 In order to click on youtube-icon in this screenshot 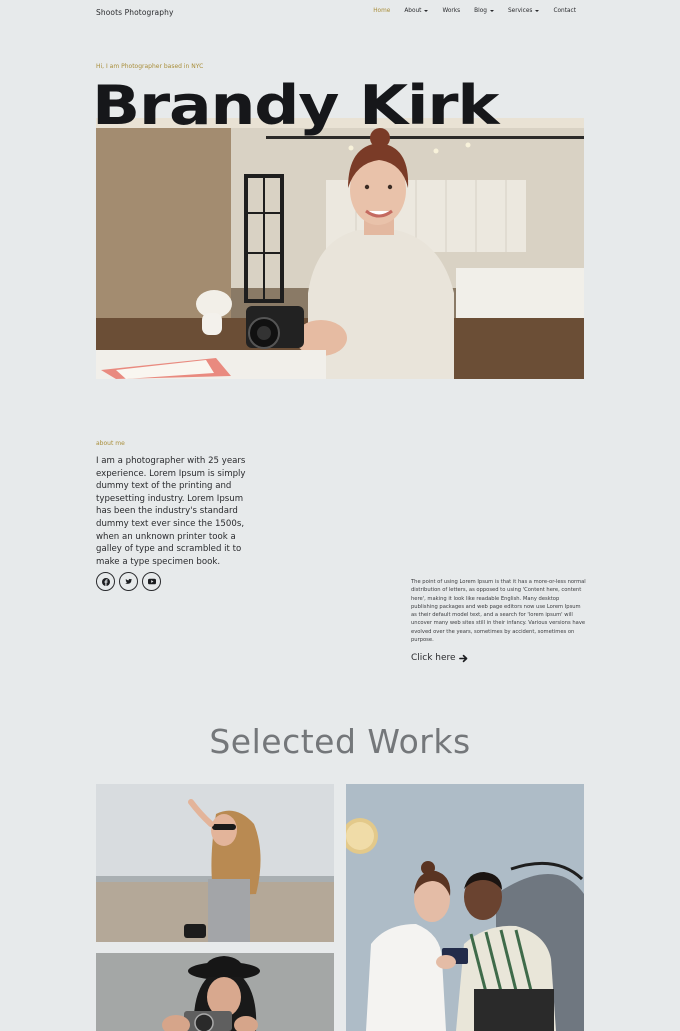, I will do `click(151, 581)`.